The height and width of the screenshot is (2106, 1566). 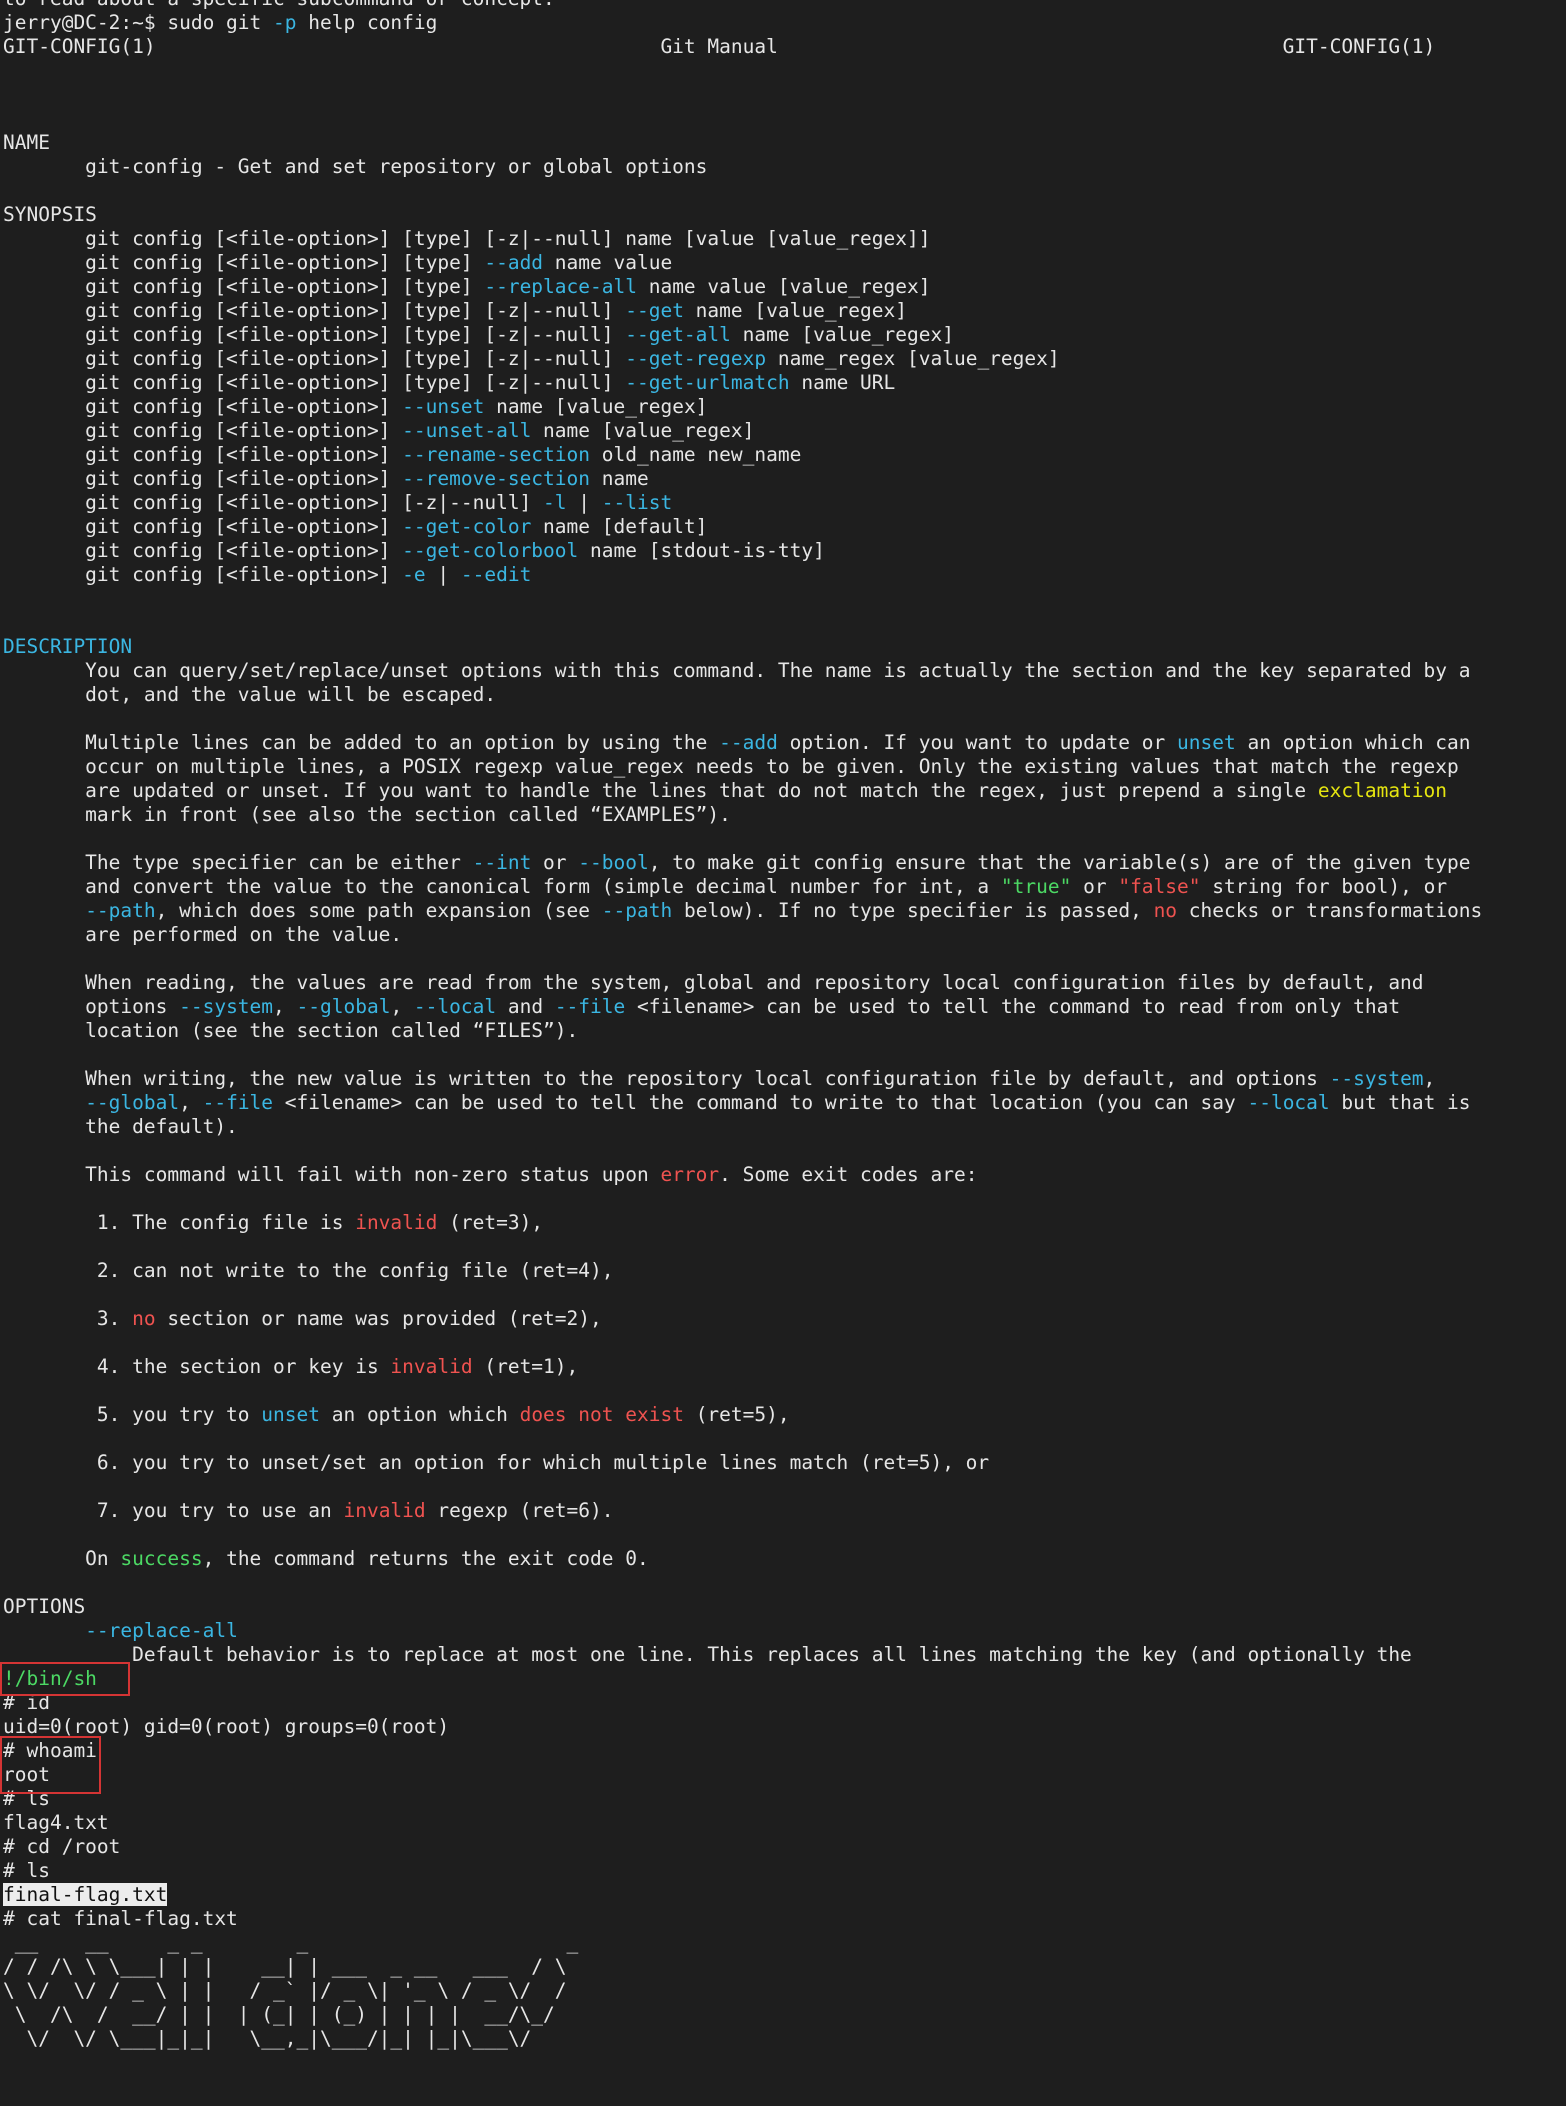 What do you see at coordinates (608, 262) in the screenshot?
I see `terminal-text: name value` at bounding box center [608, 262].